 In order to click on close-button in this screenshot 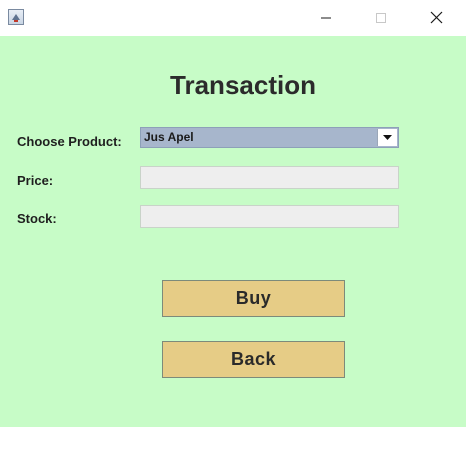, I will do `click(436, 18)`.